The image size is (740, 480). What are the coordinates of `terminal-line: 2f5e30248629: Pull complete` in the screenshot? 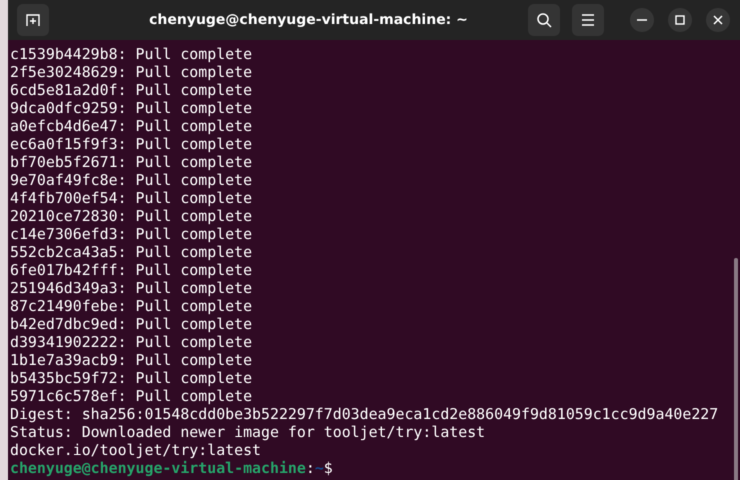 It's located at (132, 72).